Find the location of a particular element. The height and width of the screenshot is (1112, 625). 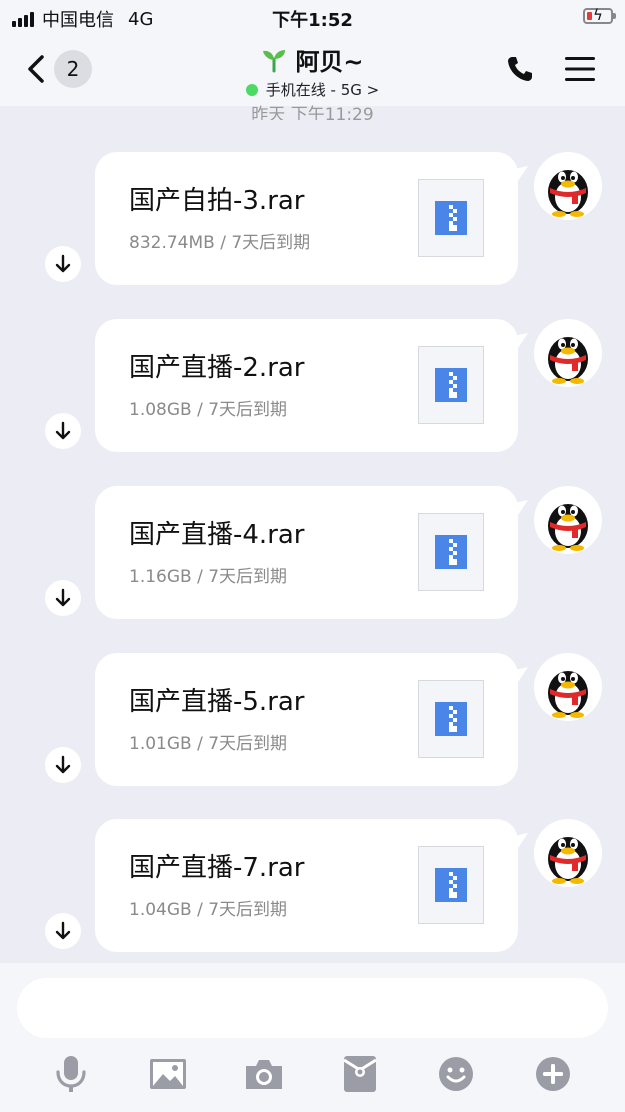

microphone-icon is located at coordinates (71, 1074).